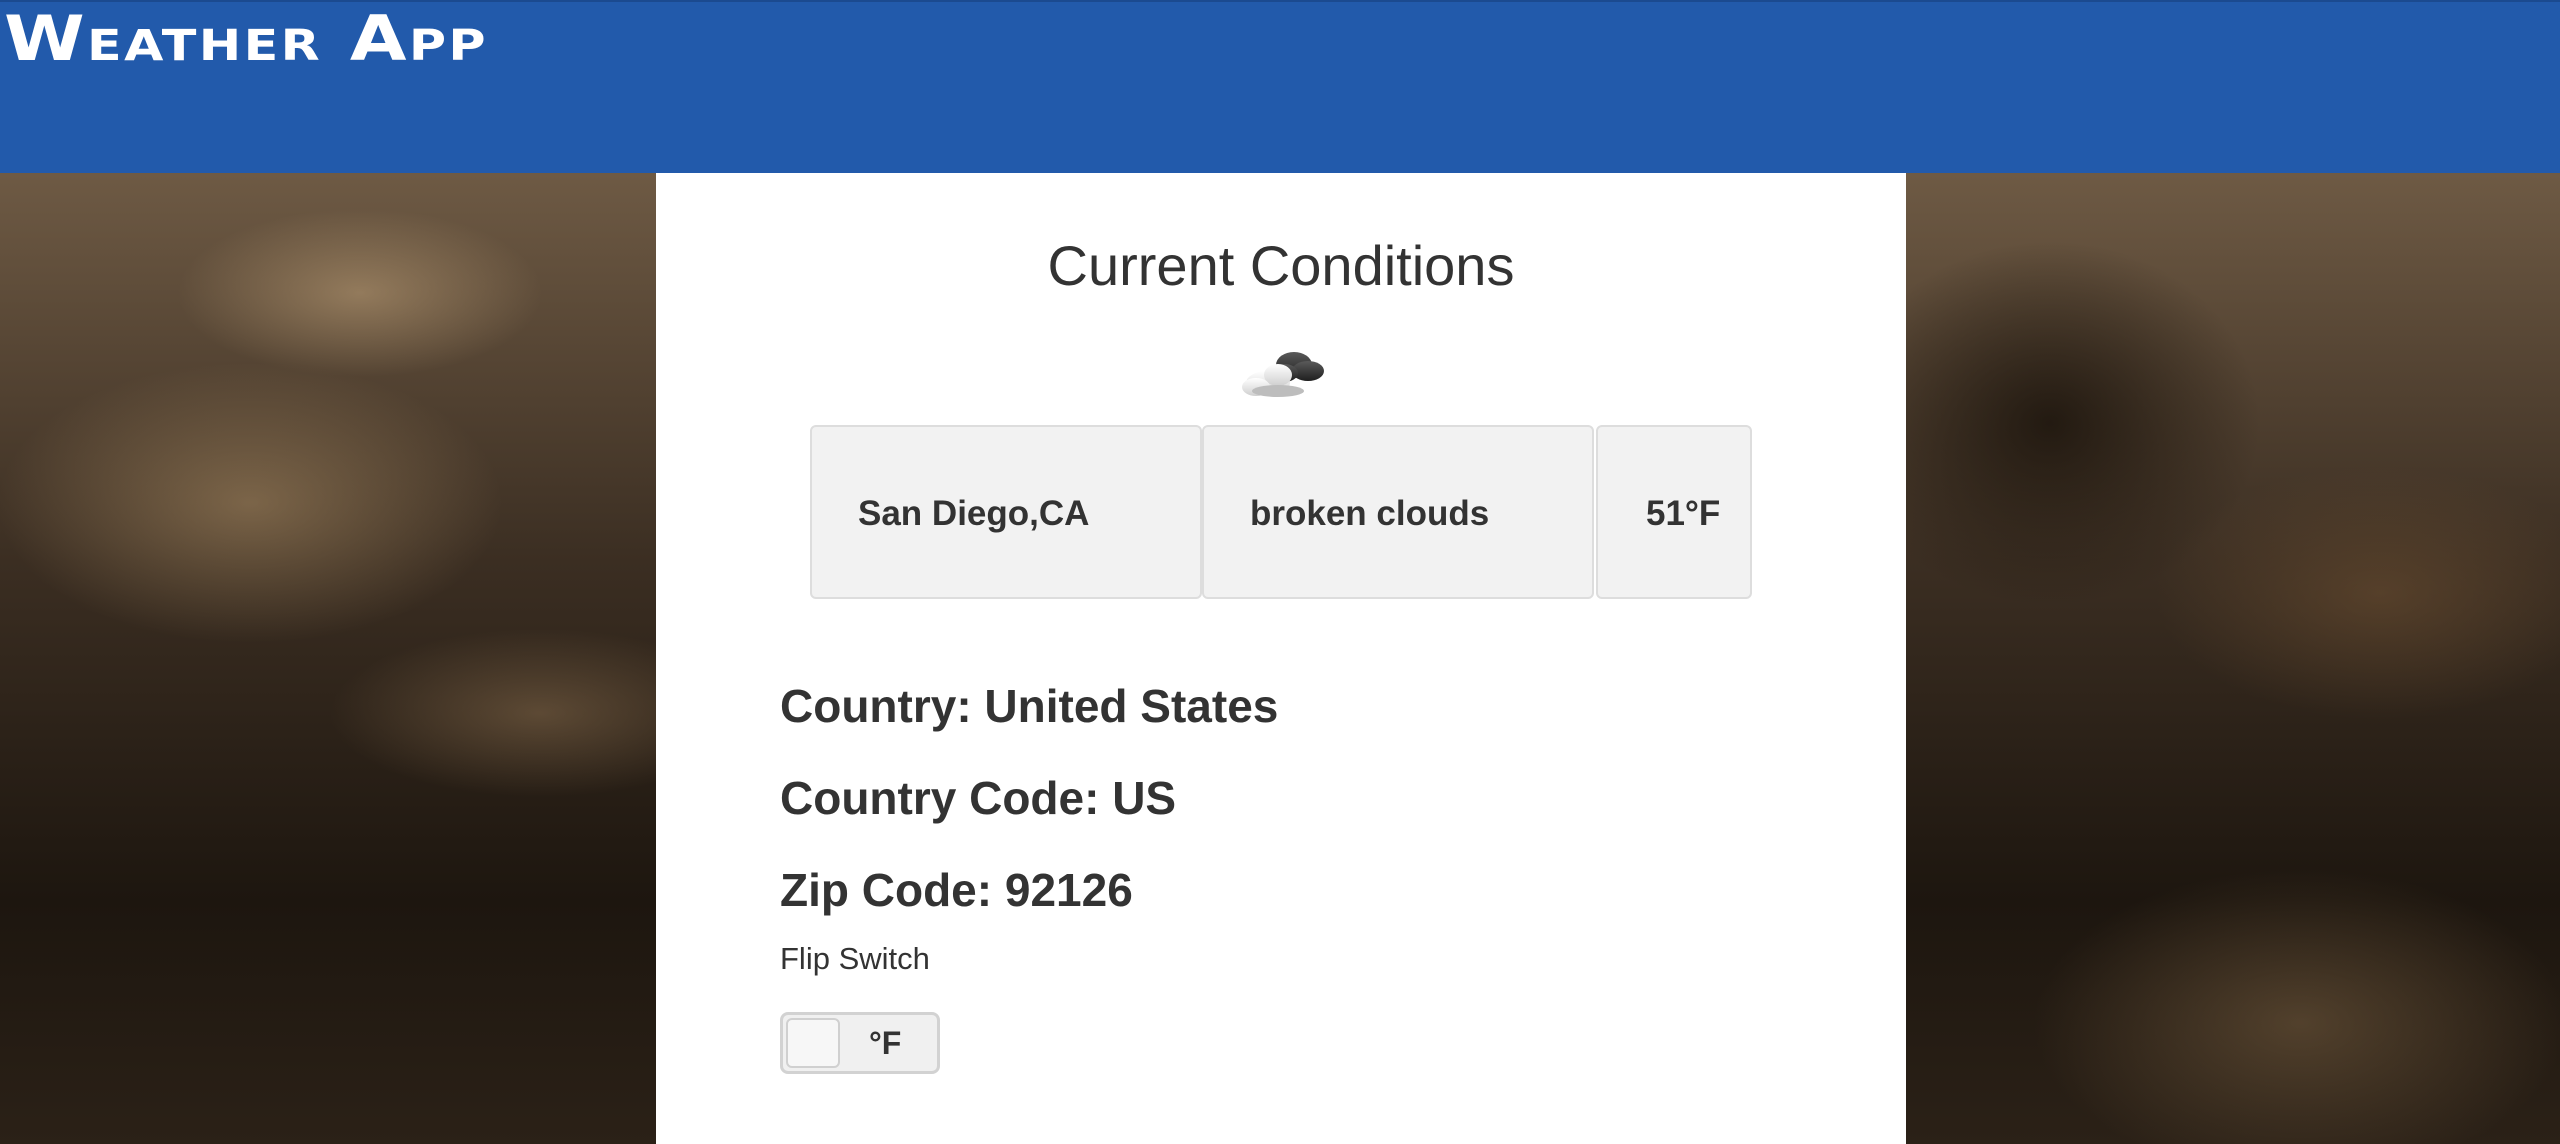 The height and width of the screenshot is (1144, 2560). Describe the element at coordinates (956, 890) in the screenshot. I see `zip-code-text: Zip Code: 92126` at that location.